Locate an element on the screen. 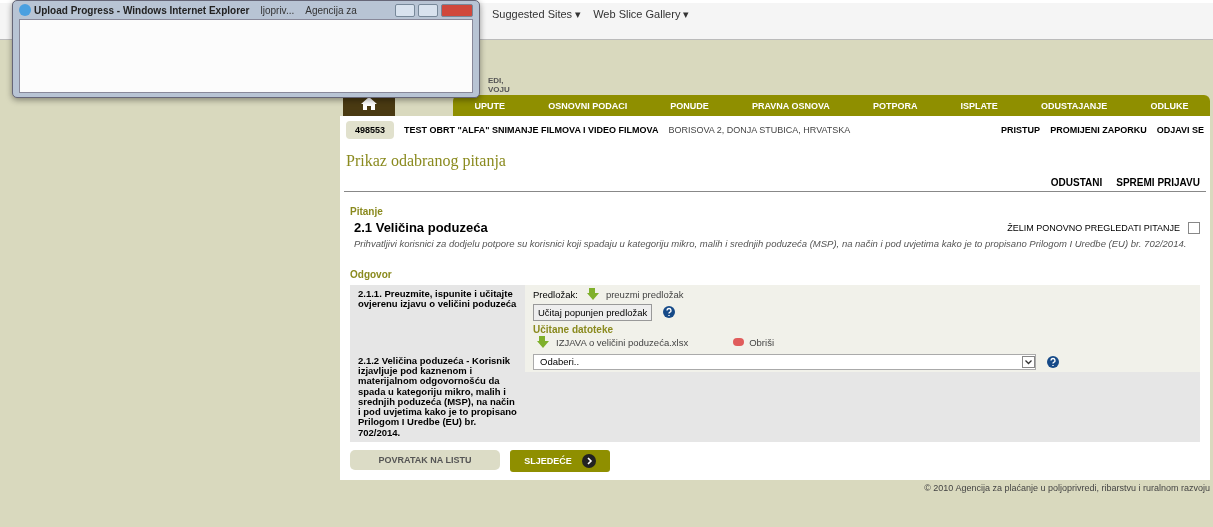  footer-text: © 2010 Agencija za plaćanje u poljoprivredi, ribarstvu i ruralnom razvoju is located at coordinates (1066, 487).